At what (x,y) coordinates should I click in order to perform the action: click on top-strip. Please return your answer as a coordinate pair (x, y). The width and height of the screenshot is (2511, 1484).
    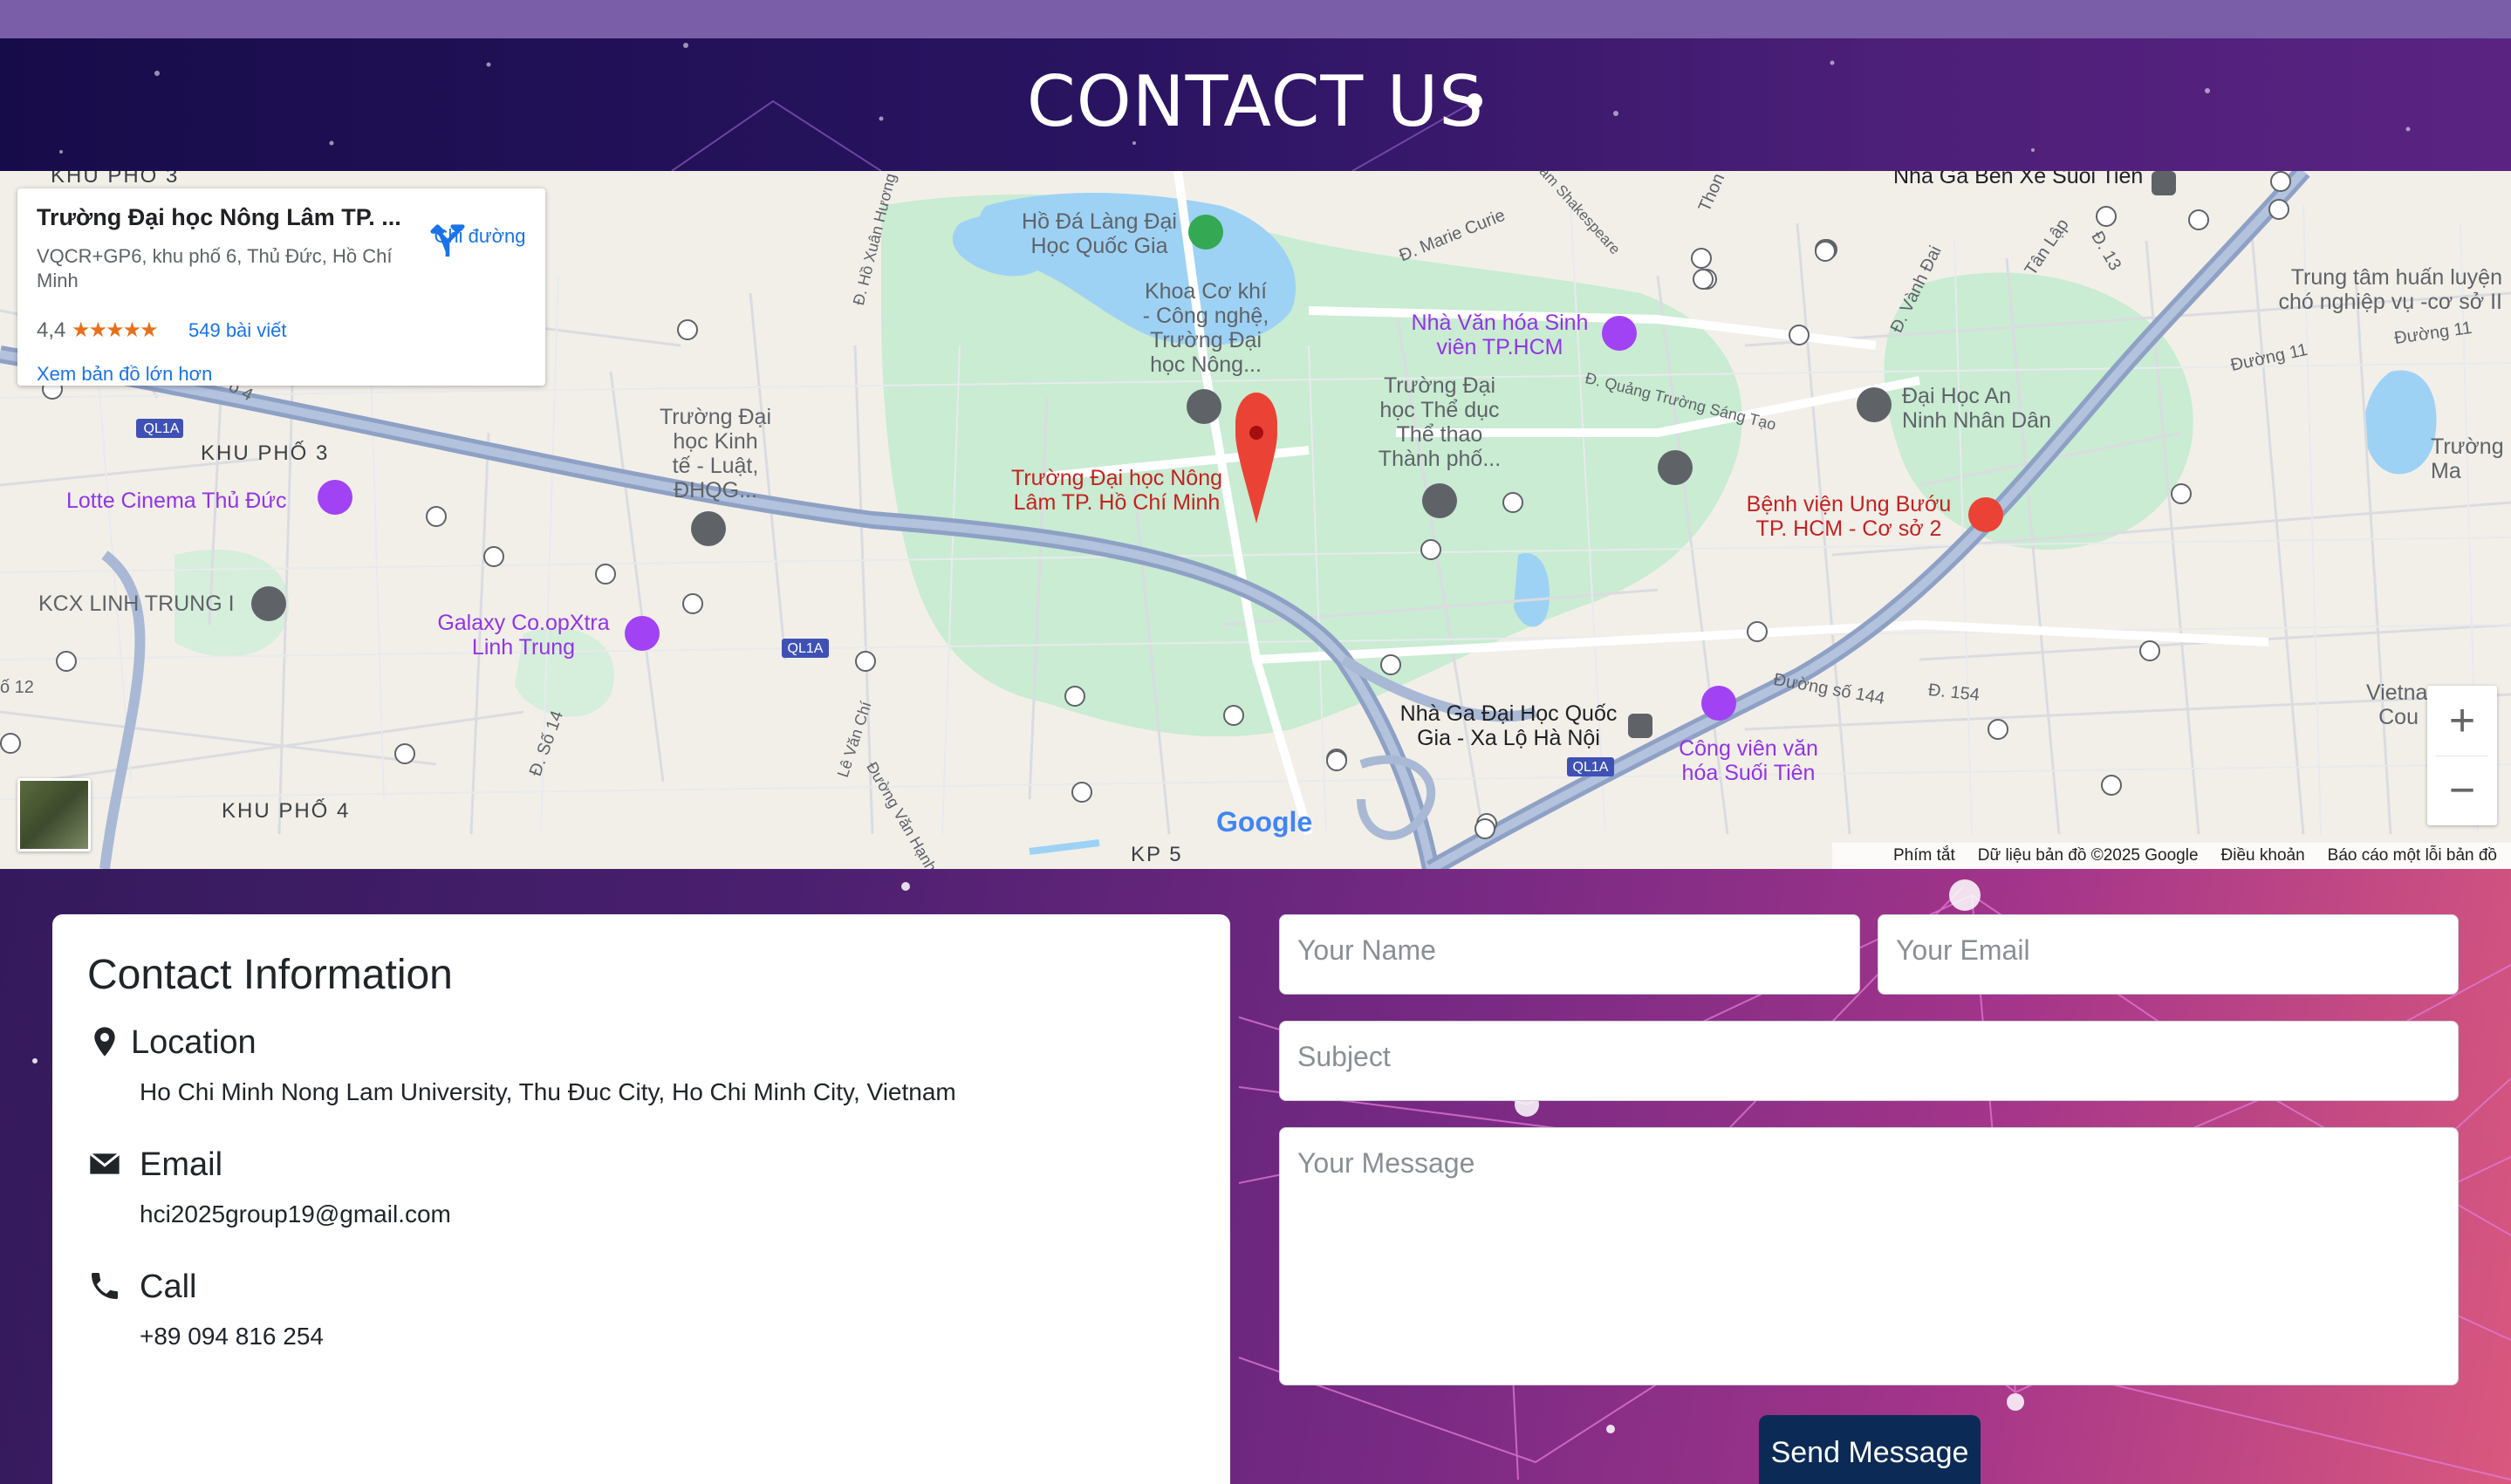
    Looking at the image, I should click on (1255, 19).